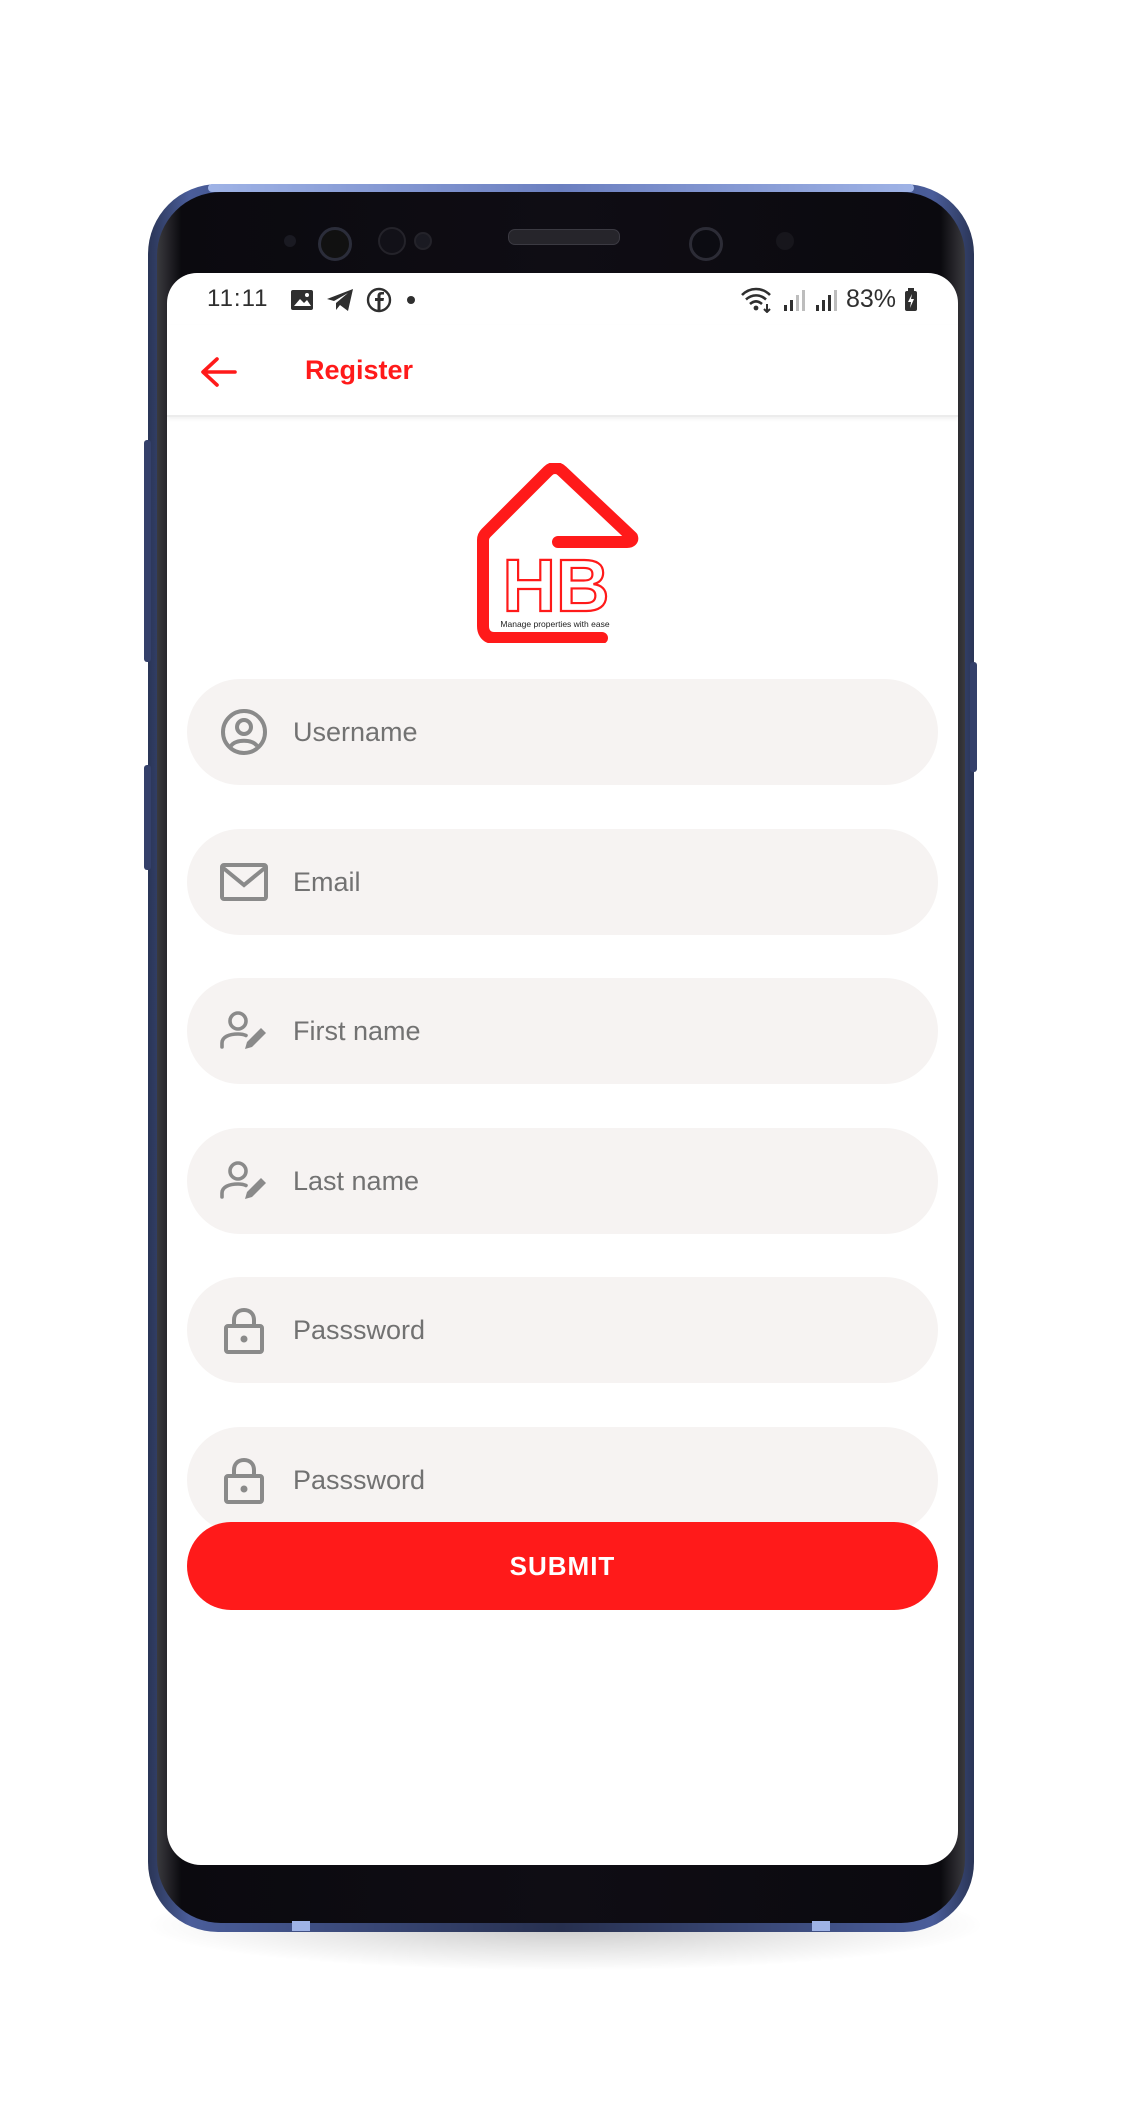 The height and width of the screenshot is (2123, 1125). Describe the element at coordinates (423, 241) in the screenshot. I see `proximity-sensor` at that location.